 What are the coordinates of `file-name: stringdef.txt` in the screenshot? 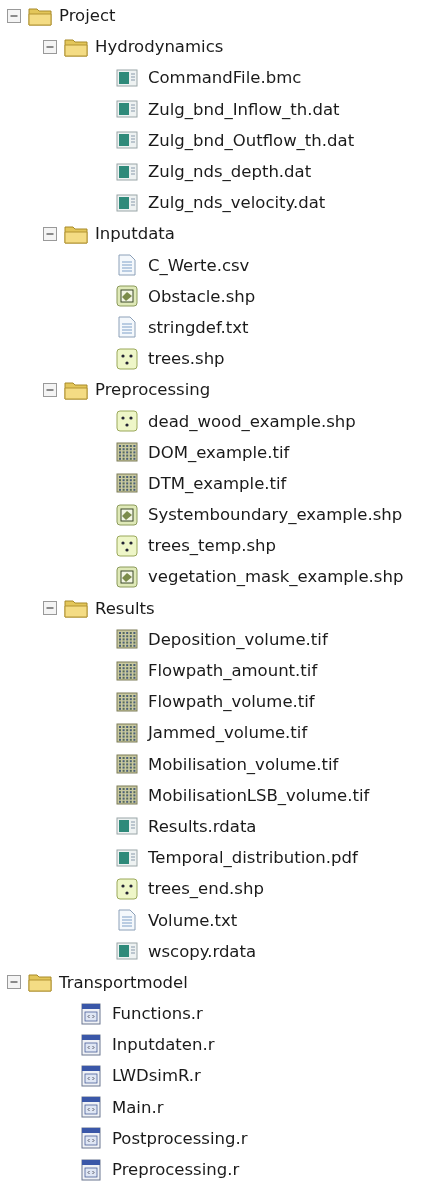 It's located at (198, 327).